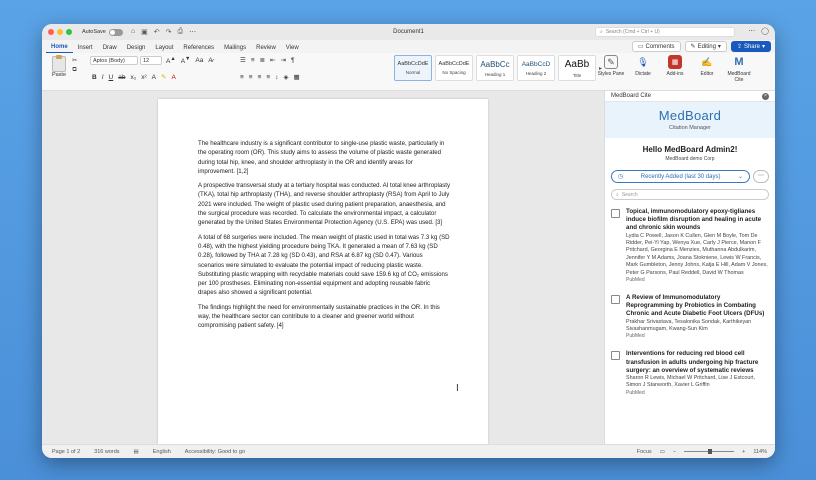  What do you see at coordinates (74, 60) in the screenshot?
I see `cut-icon: ✂` at bounding box center [74, 60].